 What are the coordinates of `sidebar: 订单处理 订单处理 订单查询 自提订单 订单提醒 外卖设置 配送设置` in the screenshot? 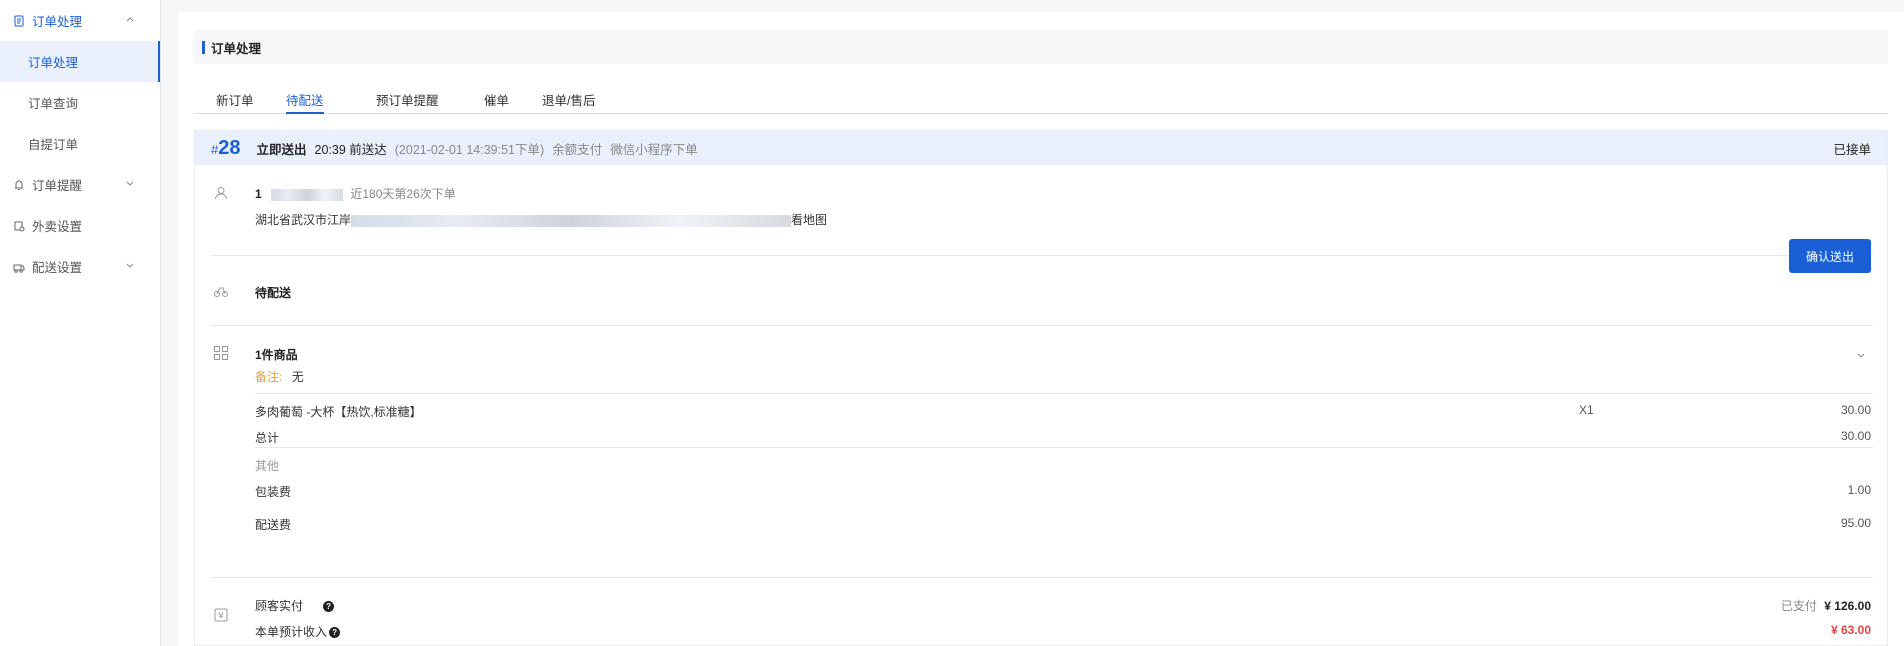 It's located at (80, 323).